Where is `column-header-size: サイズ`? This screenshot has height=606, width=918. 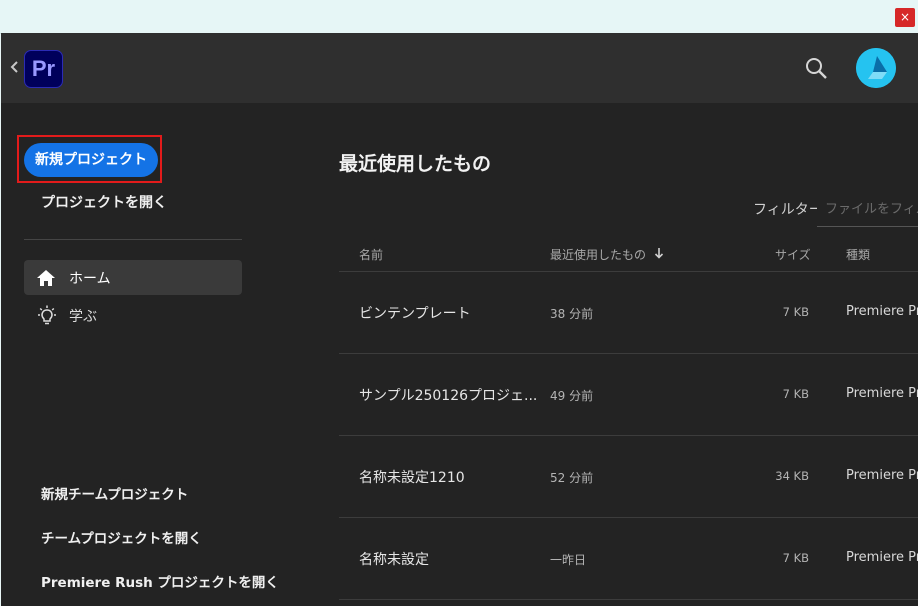 column-header-size: サイズ is located at coordinates (793, 254).